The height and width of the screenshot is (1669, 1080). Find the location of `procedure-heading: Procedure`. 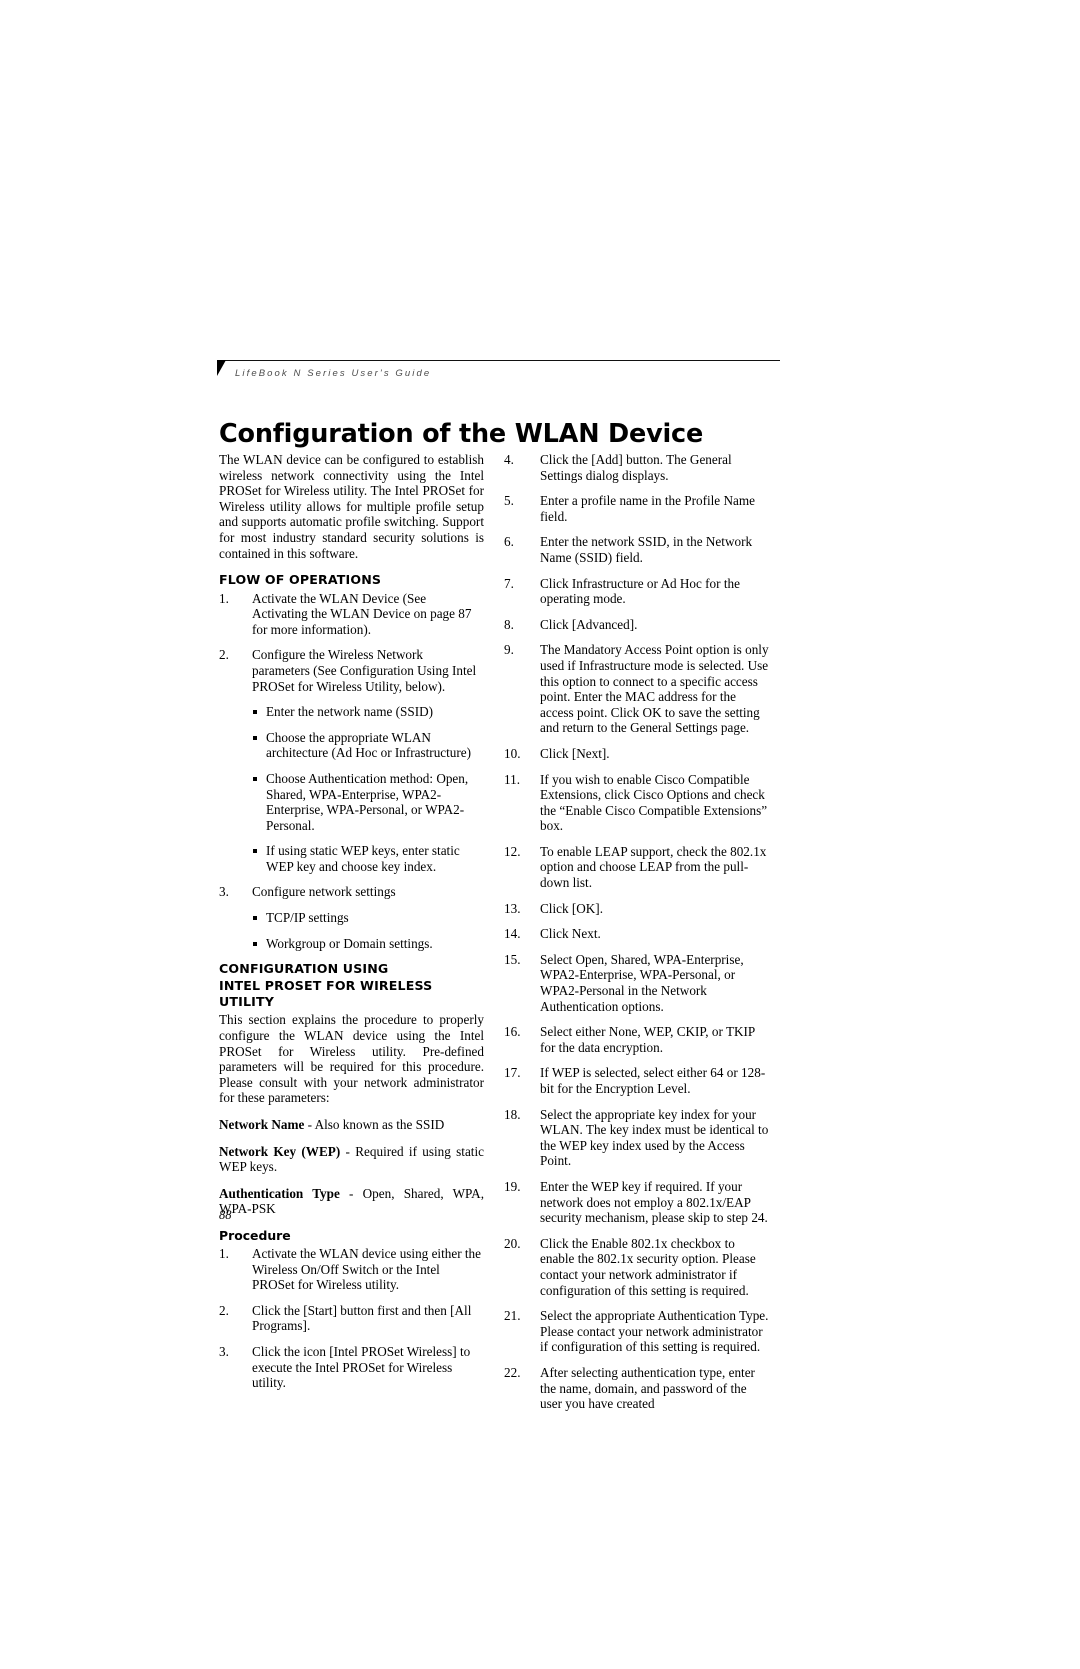

procedure-heading: Procedure is located at coordinates (255, 1235).